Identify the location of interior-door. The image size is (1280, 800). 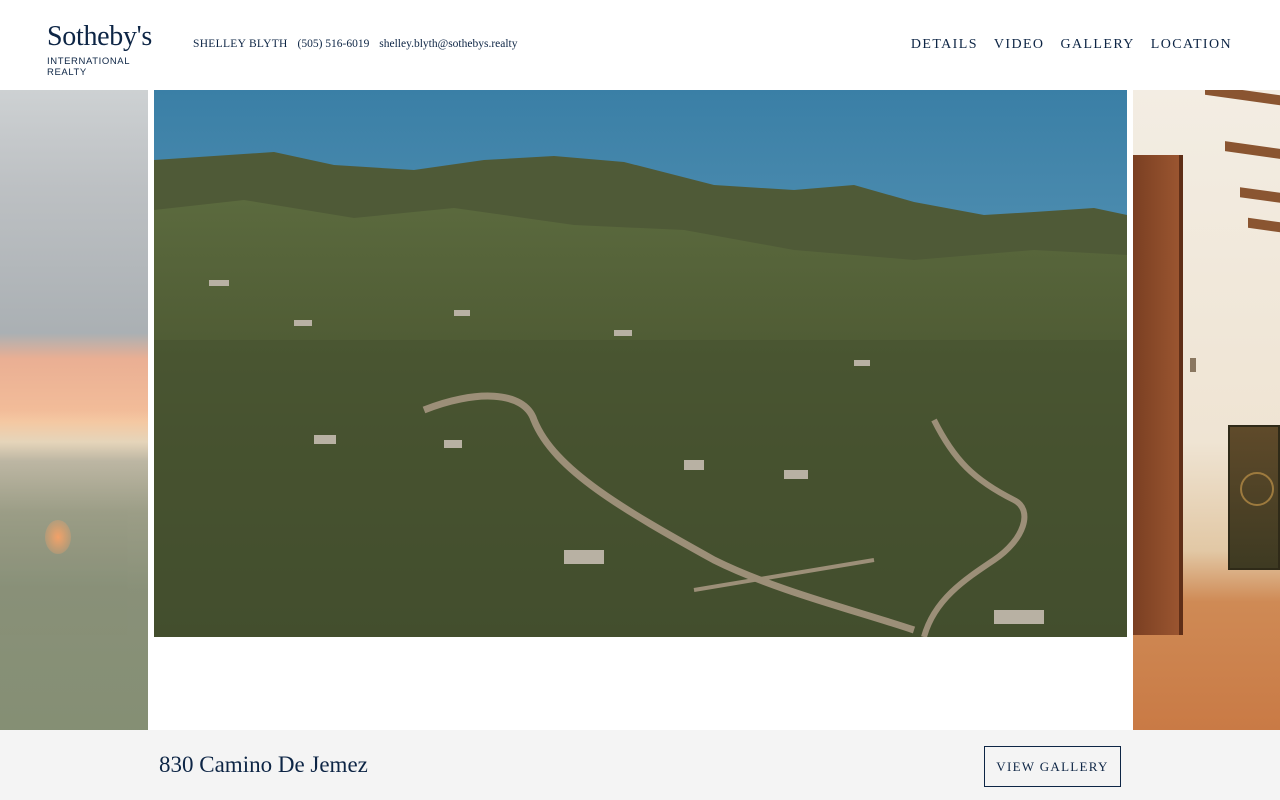
(1158, 395).